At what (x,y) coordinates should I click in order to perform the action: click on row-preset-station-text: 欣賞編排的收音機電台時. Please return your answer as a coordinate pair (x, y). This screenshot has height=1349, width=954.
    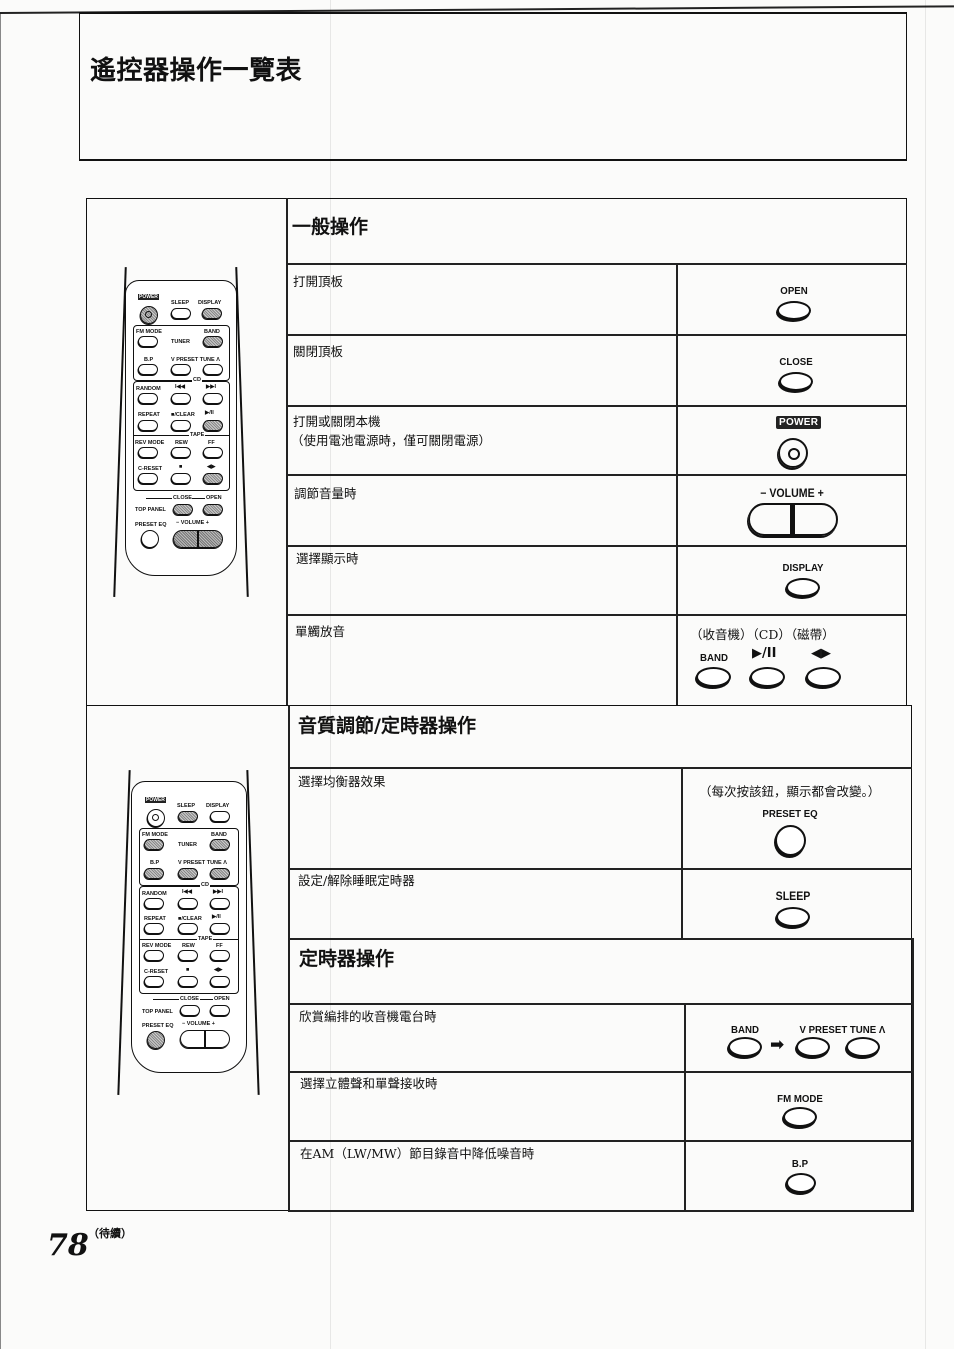
    Looking at the image, I should click on (368, 1016).